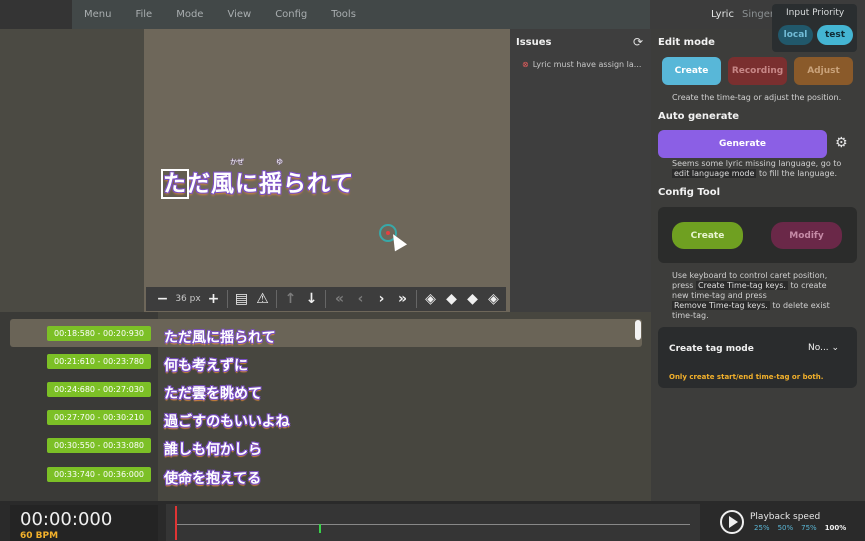 Image resolution: width=865 pixels, height=541 pixels. Describe the element at coordinates (360, 299) in the screenshot. I see `chevron-left-icon: ‹` at that location.